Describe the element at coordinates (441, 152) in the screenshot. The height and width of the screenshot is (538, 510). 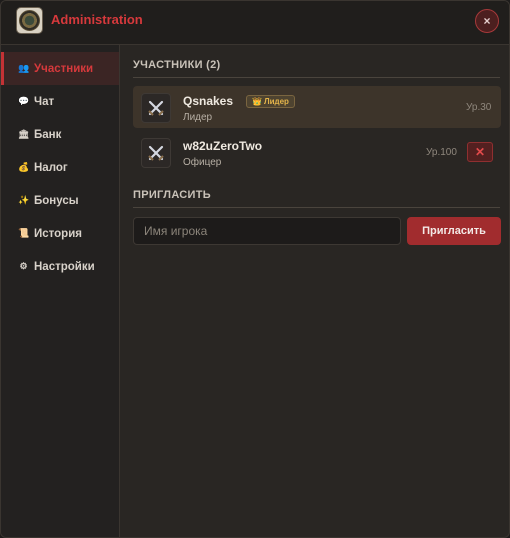
I see `member-level: Ур.100` at that location.